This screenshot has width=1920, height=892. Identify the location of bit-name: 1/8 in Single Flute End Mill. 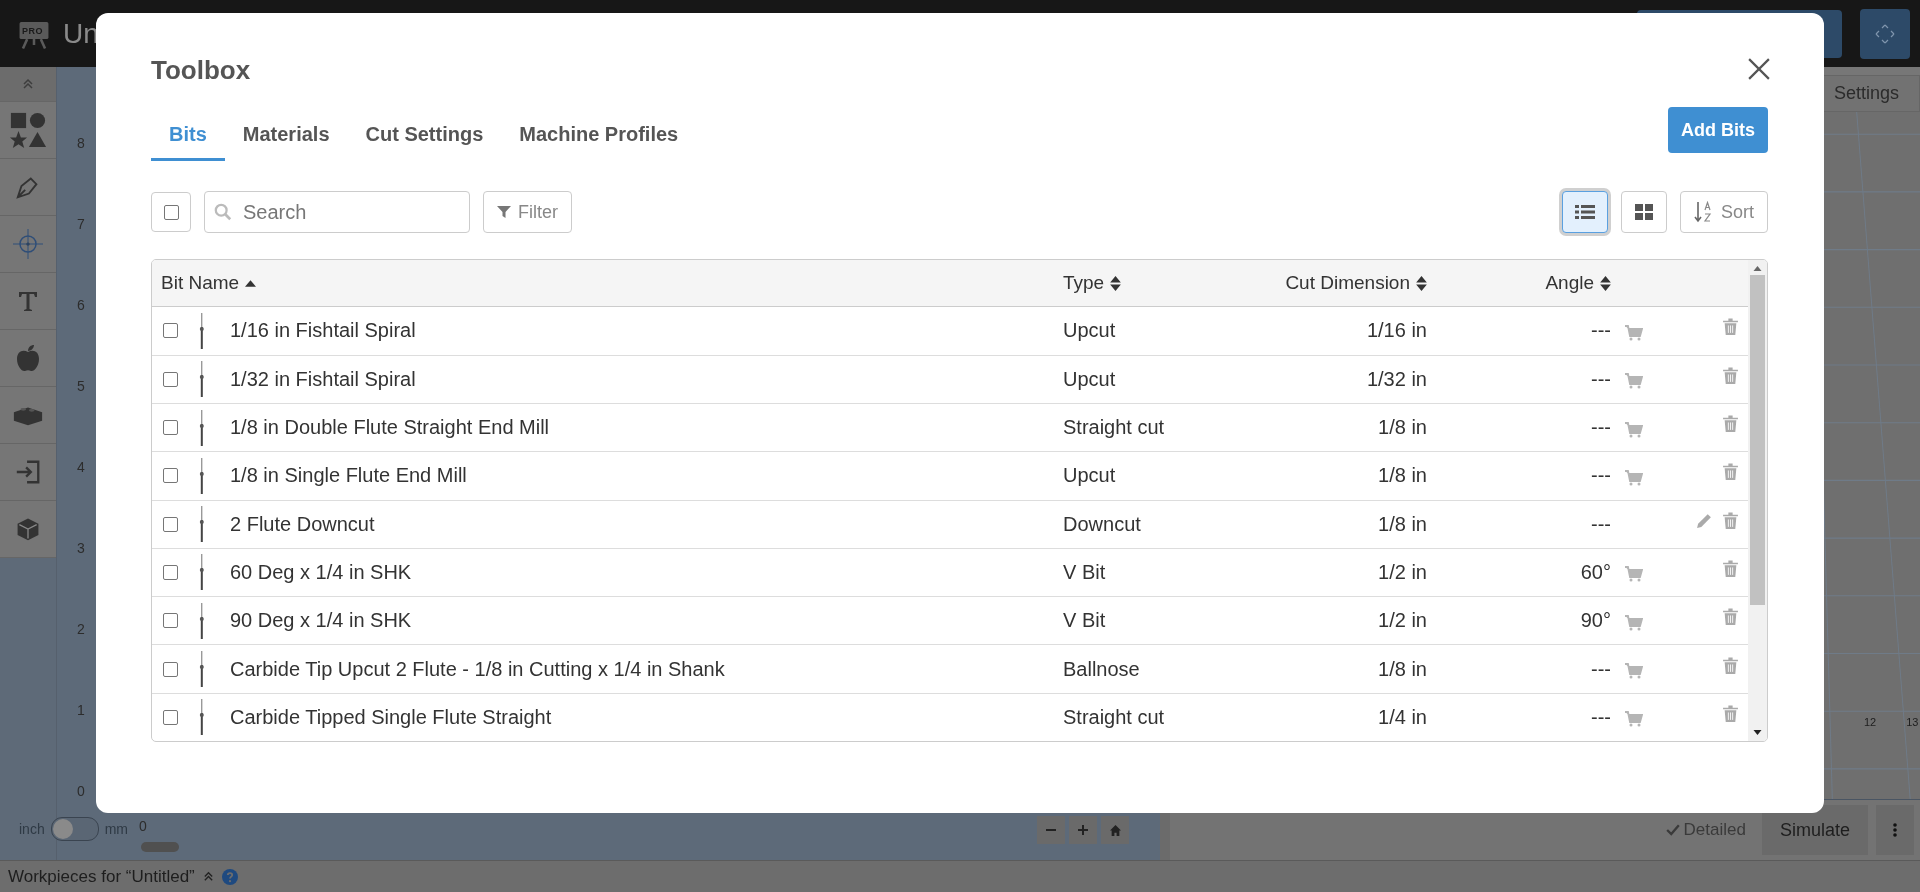
(348, 476).